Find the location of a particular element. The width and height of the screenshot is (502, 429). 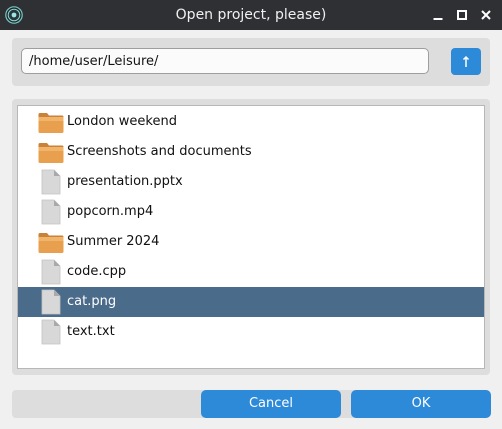

arrow-up-icon is located at coordinates (466, 61).